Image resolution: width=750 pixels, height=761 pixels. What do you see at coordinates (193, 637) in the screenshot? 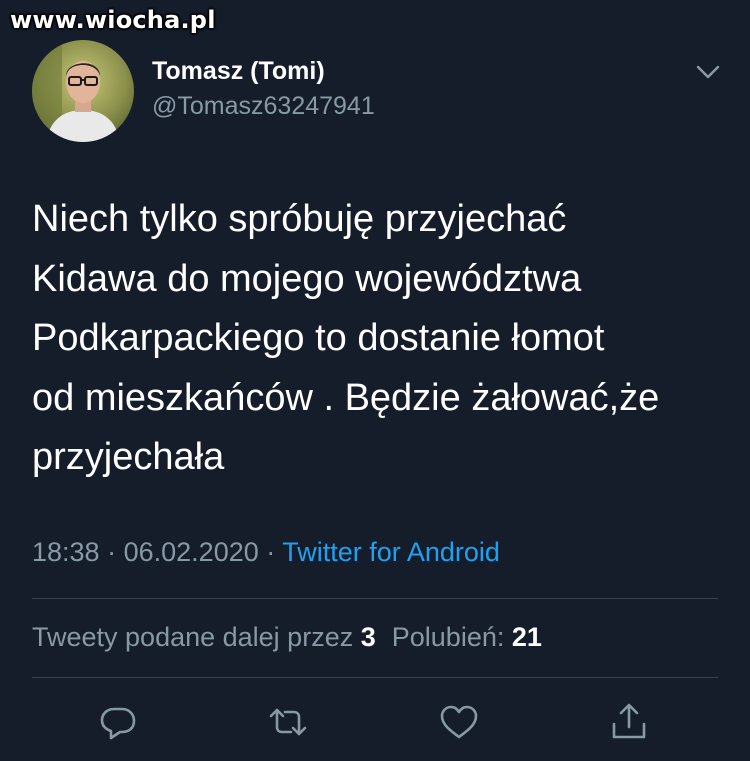
I see `retweets-label: Tweety podane dalej przez` at bounding box center [193, 637].